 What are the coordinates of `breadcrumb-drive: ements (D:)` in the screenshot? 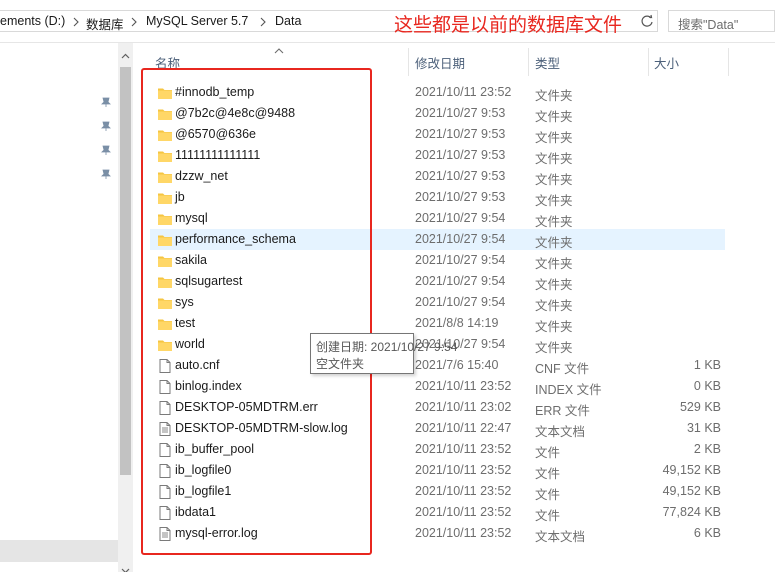 It's located at (32, 22).